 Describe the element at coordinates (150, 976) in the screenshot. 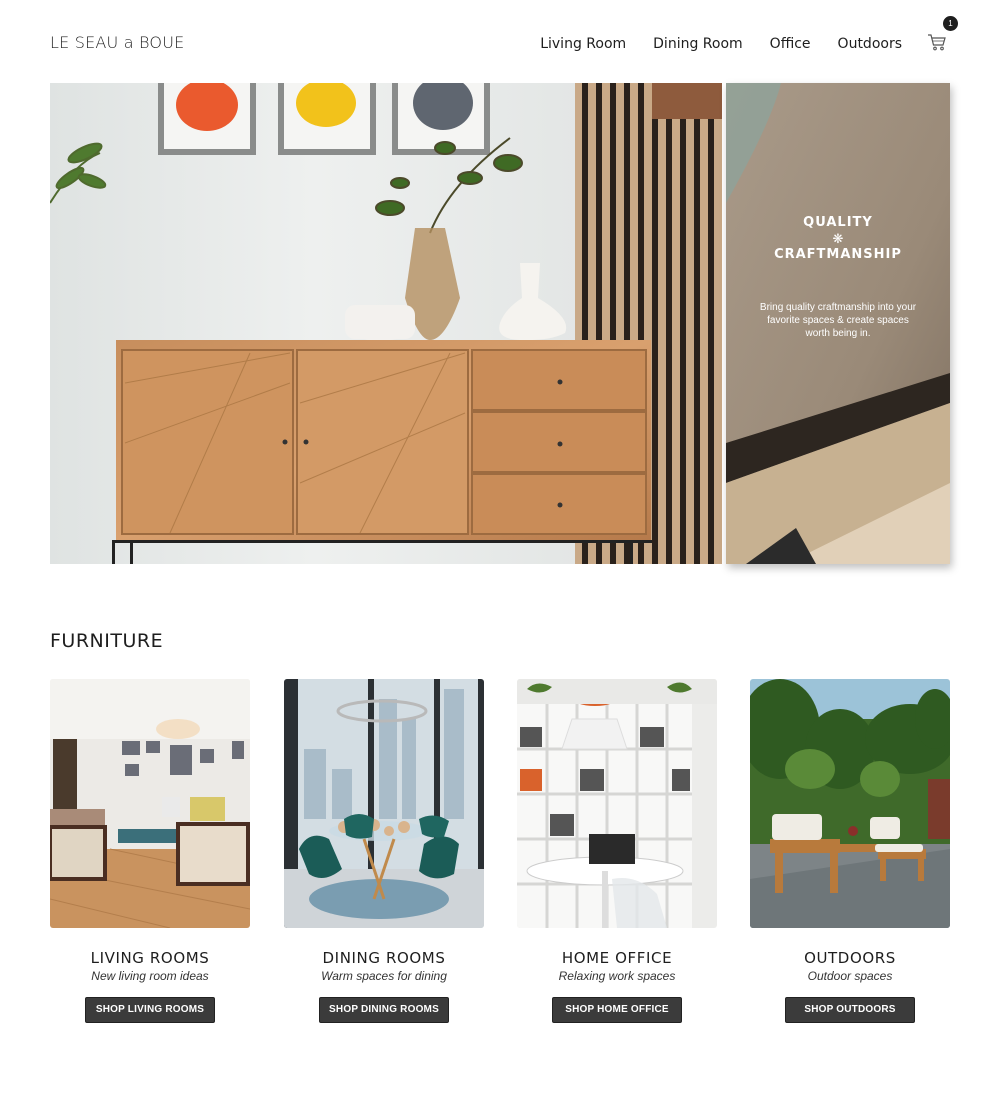

I see `card-subtitle: New living room ideas` at that location.